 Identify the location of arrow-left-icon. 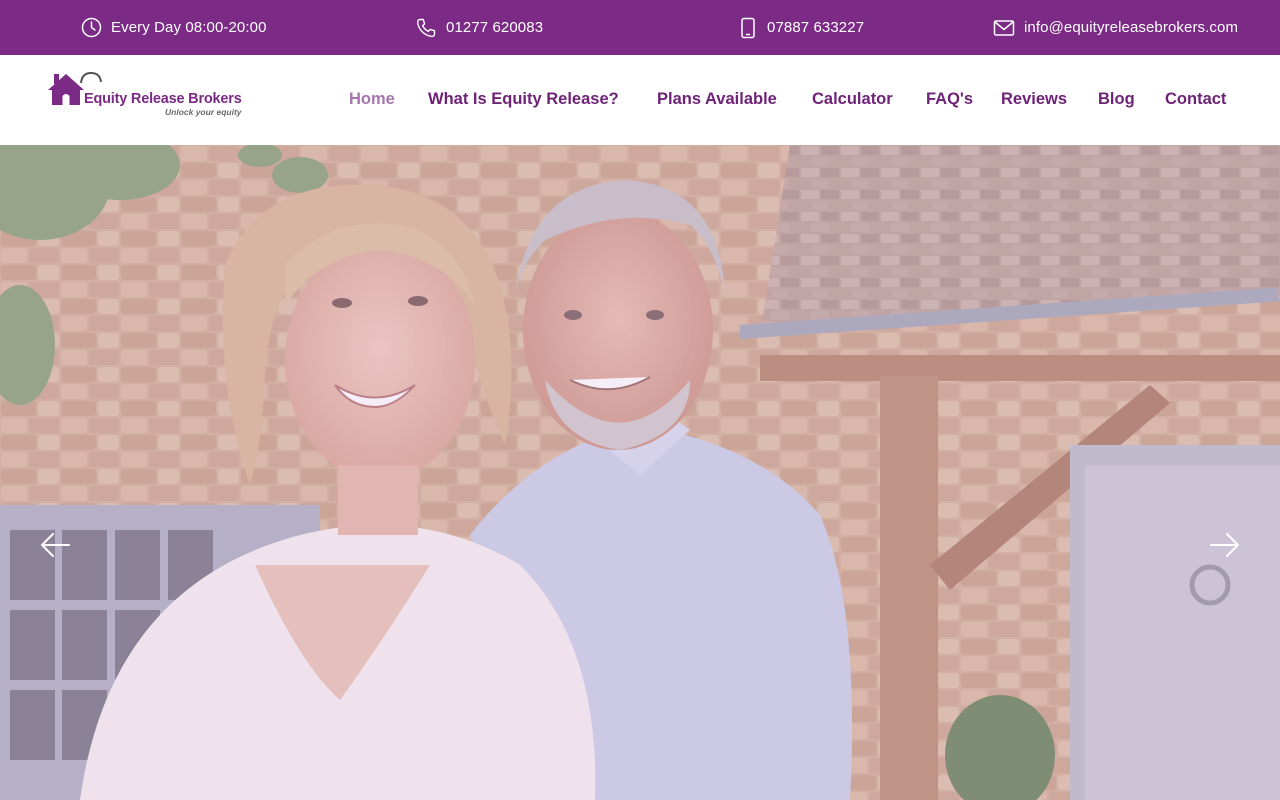
(55, 545).